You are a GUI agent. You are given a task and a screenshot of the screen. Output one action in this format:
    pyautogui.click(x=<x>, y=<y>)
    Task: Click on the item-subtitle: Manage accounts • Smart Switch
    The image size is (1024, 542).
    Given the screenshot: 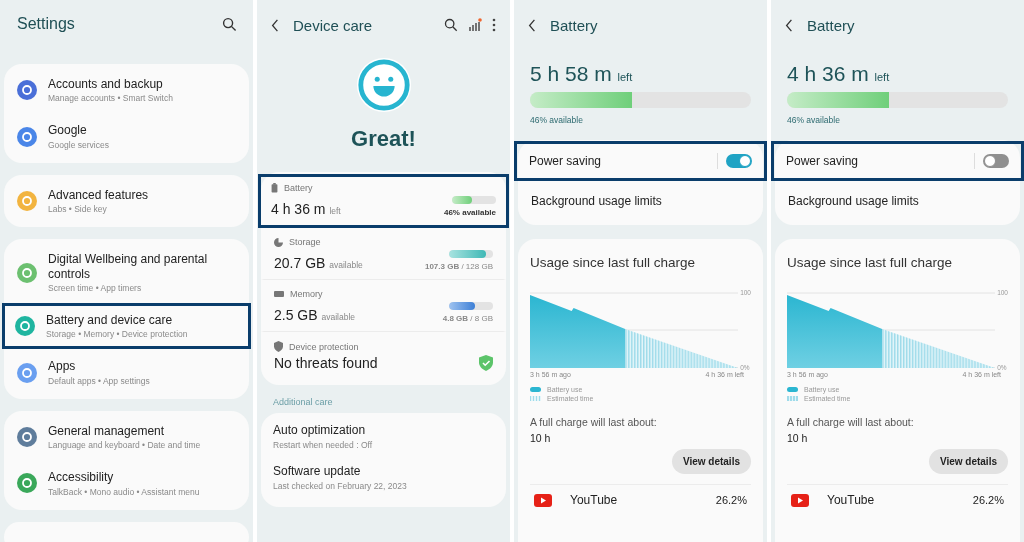 What is the action you would take?
    pyautogui.click(x=110, y=98)
    